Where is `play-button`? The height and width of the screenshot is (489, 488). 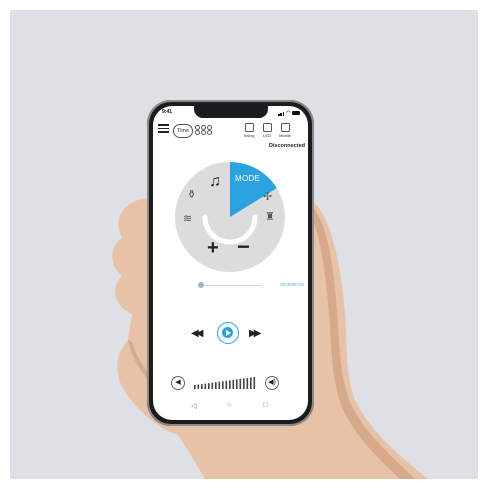
play-button is located at coordinates (228, 333).